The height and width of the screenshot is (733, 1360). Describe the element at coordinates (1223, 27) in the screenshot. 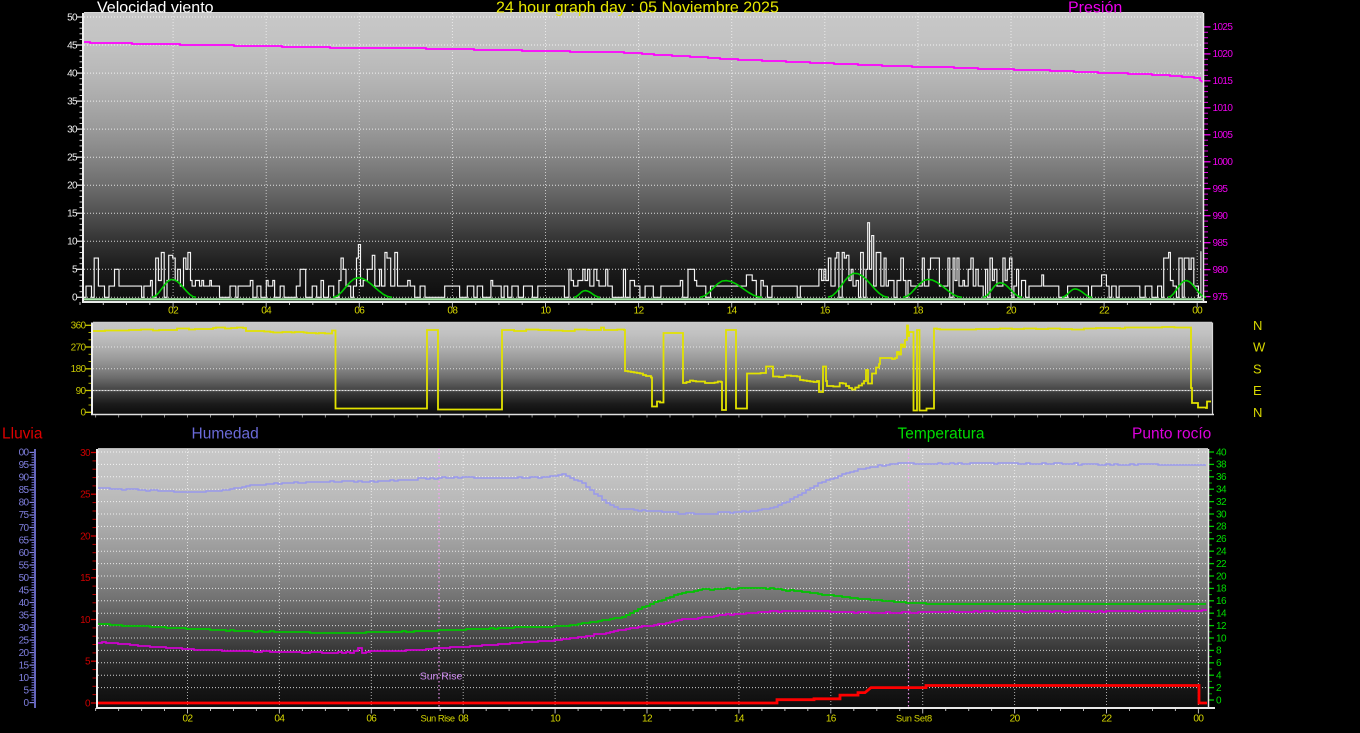

I see `svg-text: 1025` at that location.